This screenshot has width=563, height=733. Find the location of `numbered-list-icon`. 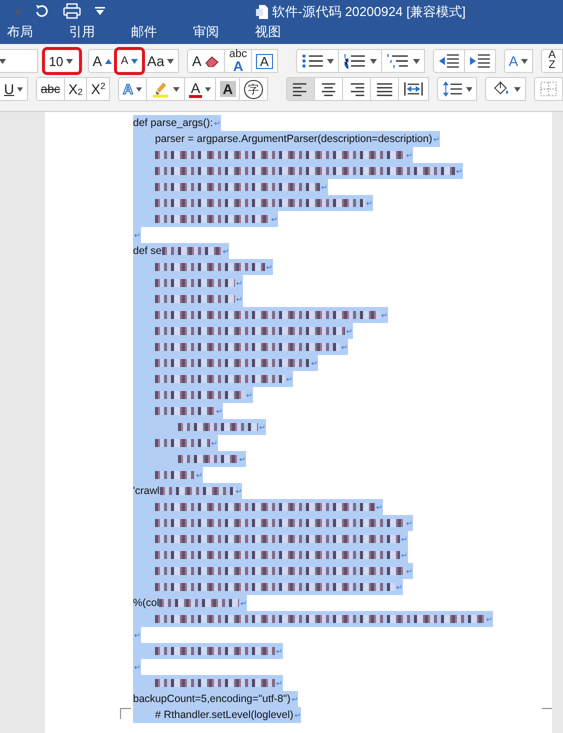

numbered-list-icon is located at coordinates (355, 61).